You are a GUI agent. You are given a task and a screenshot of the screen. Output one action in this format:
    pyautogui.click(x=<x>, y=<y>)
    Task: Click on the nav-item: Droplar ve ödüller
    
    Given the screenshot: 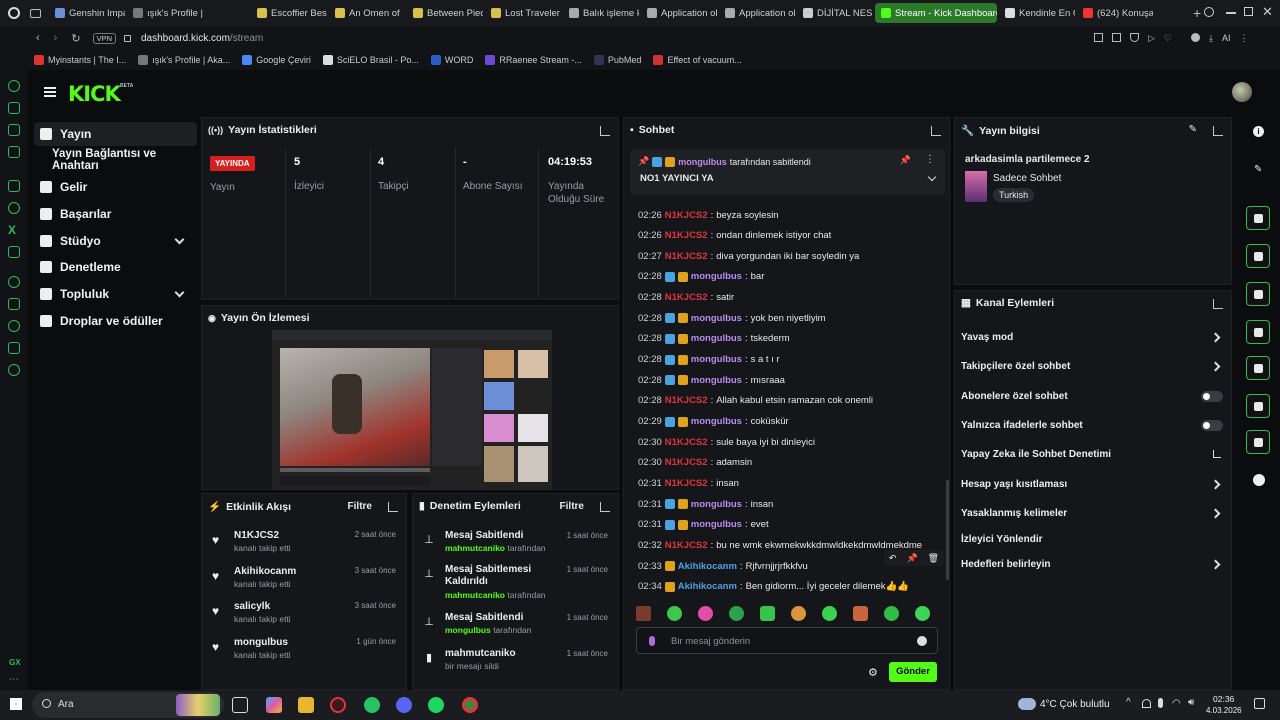 What is the action you would take?
    pyautogui.click(x=115, y=321)
    